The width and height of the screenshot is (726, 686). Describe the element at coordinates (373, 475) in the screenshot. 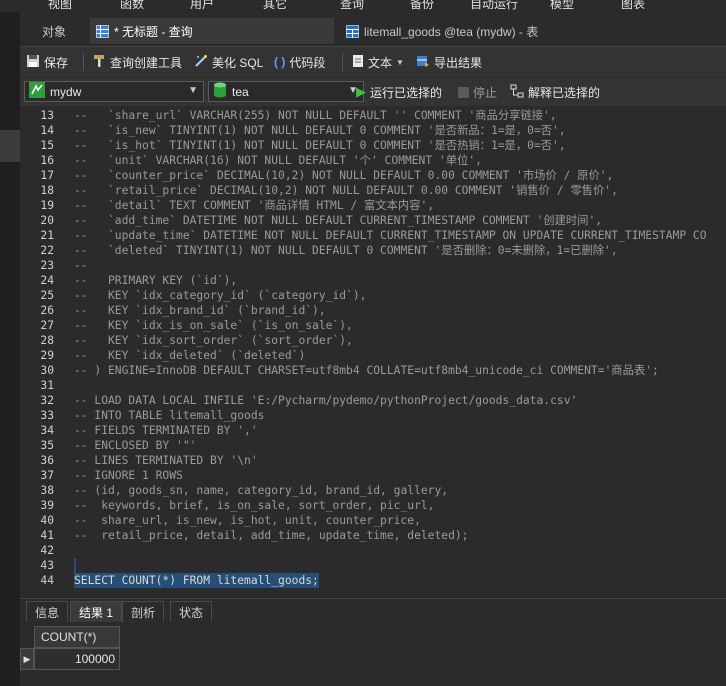

I see `editor-line: 37 -- IGNORE 1 ROWS` at that location.